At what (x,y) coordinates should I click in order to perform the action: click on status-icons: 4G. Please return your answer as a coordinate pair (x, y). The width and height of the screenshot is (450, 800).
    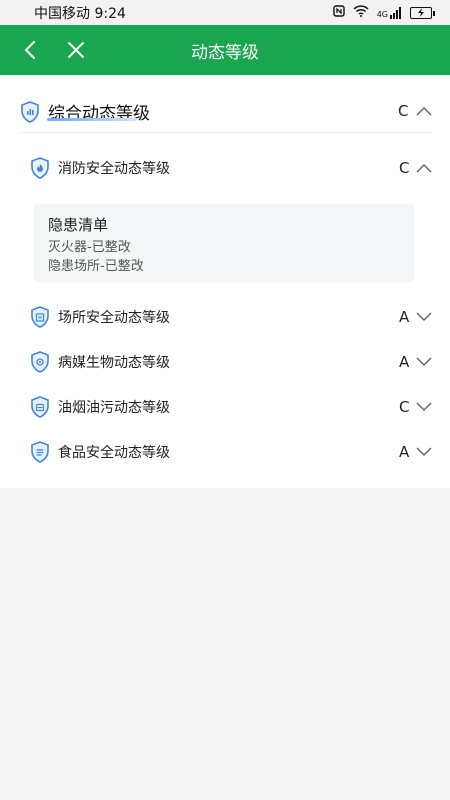
    Looking at the image, I should click on (384, 12).